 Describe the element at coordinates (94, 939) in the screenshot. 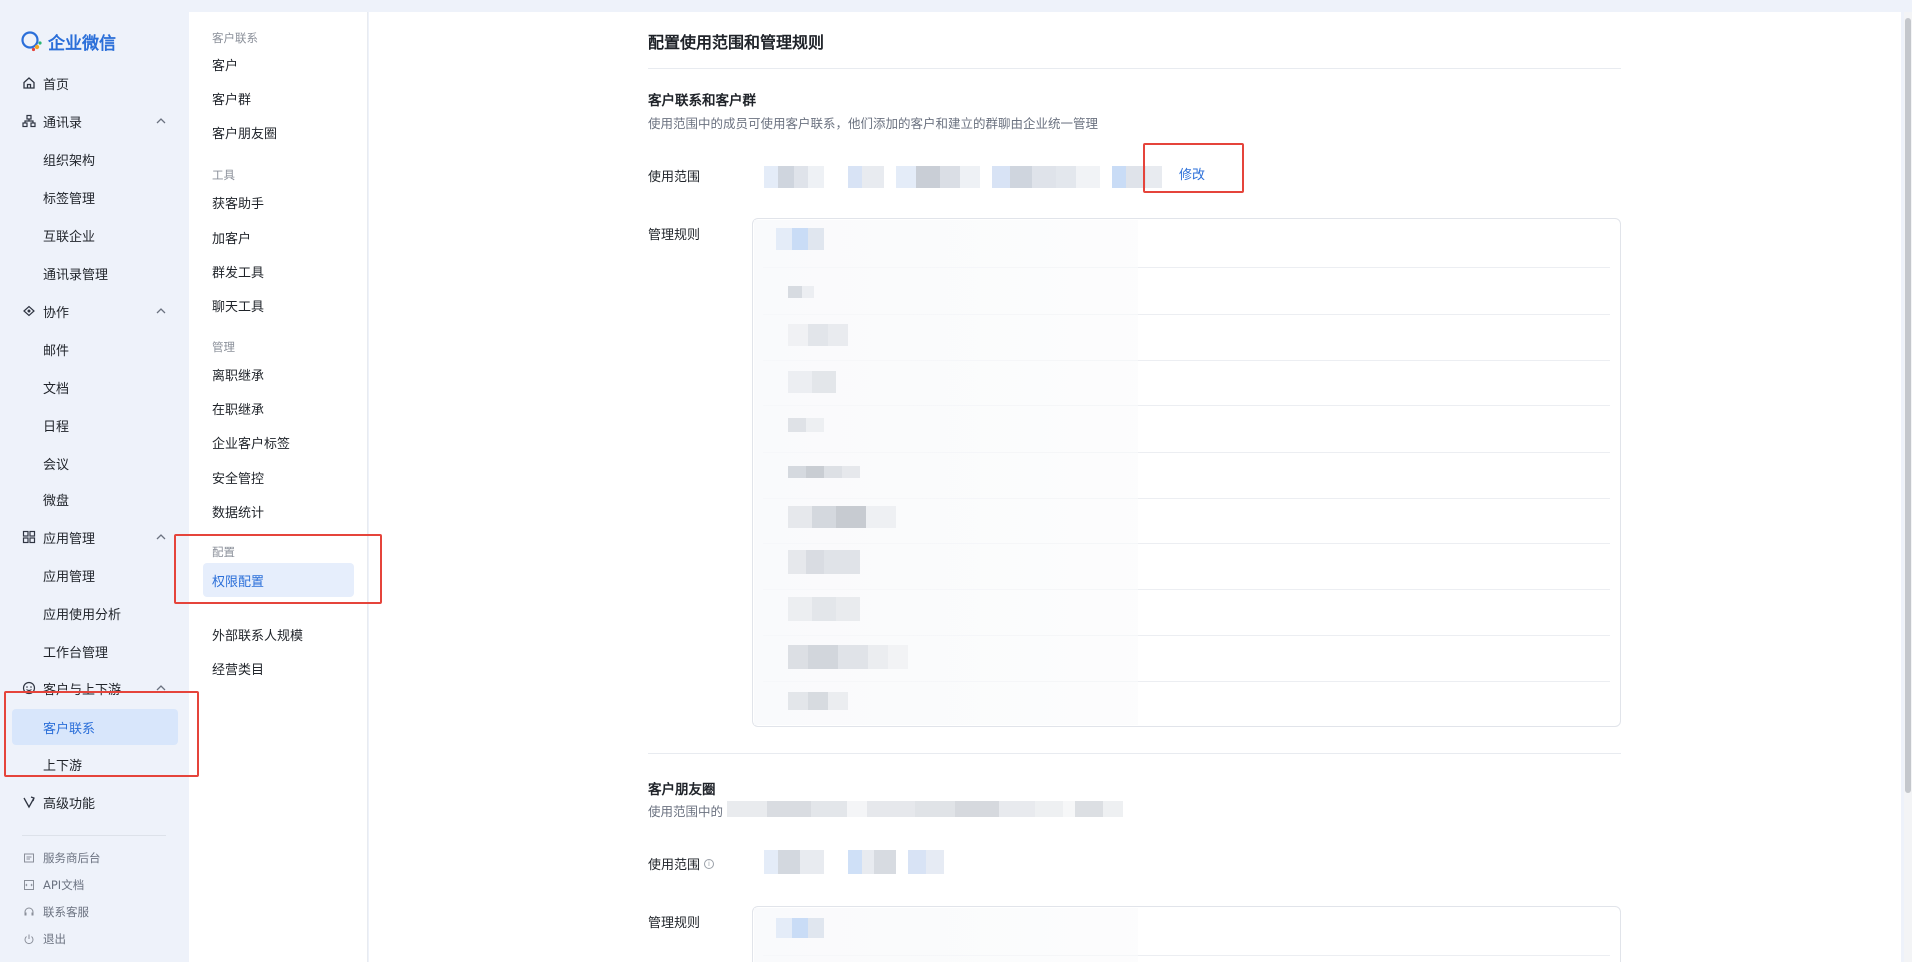

I see `footer-logout: 退出` at that location.